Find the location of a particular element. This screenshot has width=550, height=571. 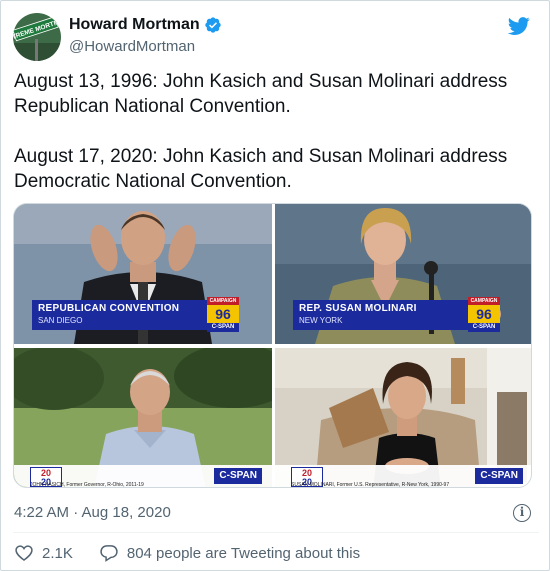

author-name: Howard Mortman is located at coordinates (134, 25).